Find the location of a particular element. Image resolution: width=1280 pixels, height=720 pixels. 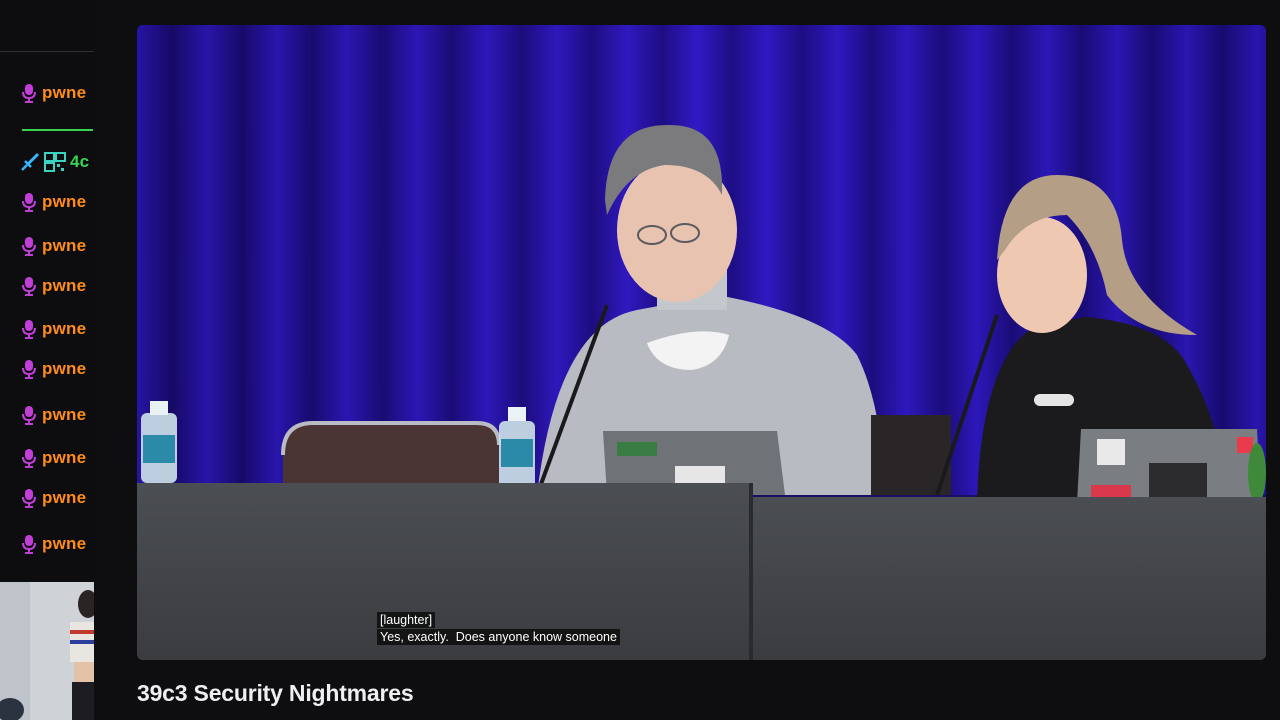

qr-code-icon is located at coordinates (55, 162).